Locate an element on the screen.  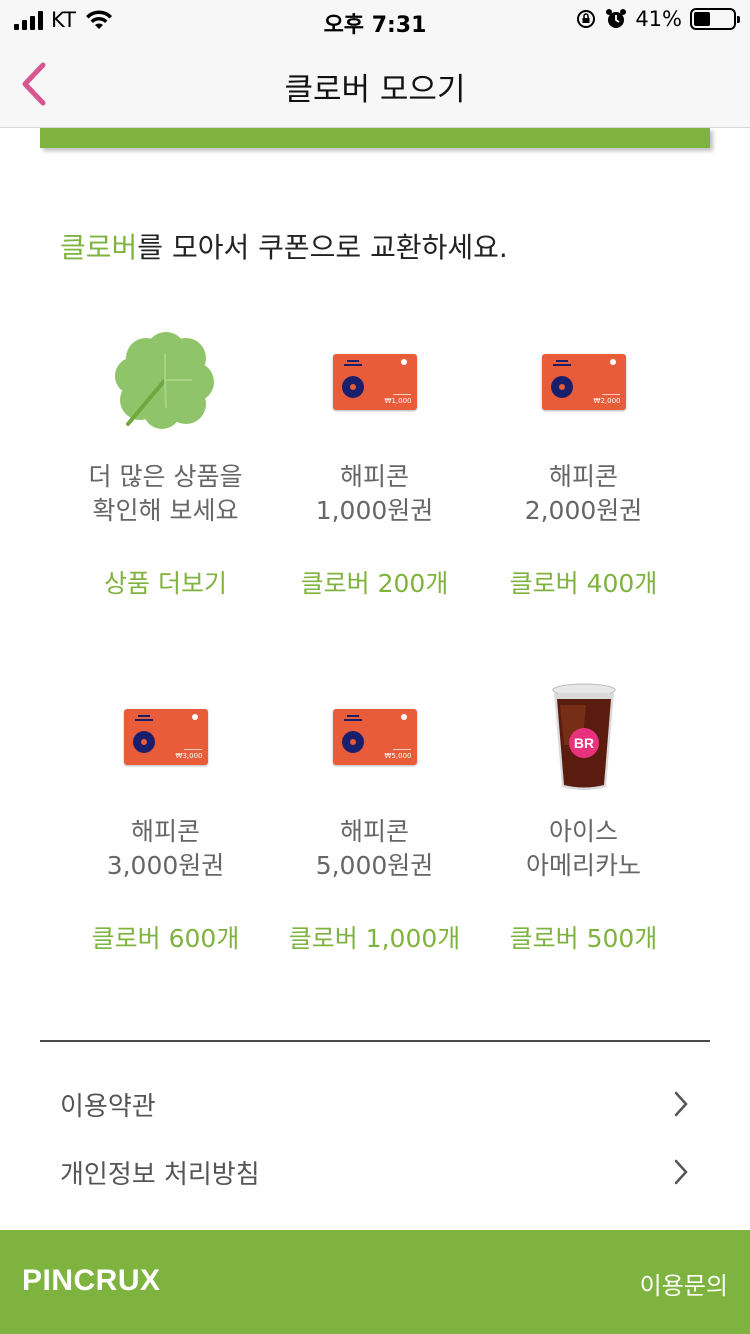
product-item-happycon-5000: ₩5,000 해피콘 5,000원권 클로버 1,000개 is located at coordinates (374, 811).